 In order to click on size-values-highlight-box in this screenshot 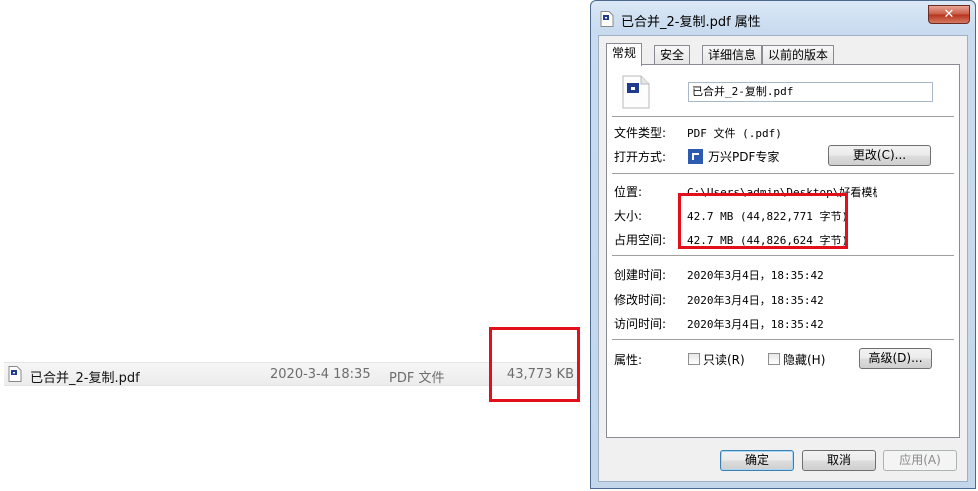, I will do `click(763, 221)`.